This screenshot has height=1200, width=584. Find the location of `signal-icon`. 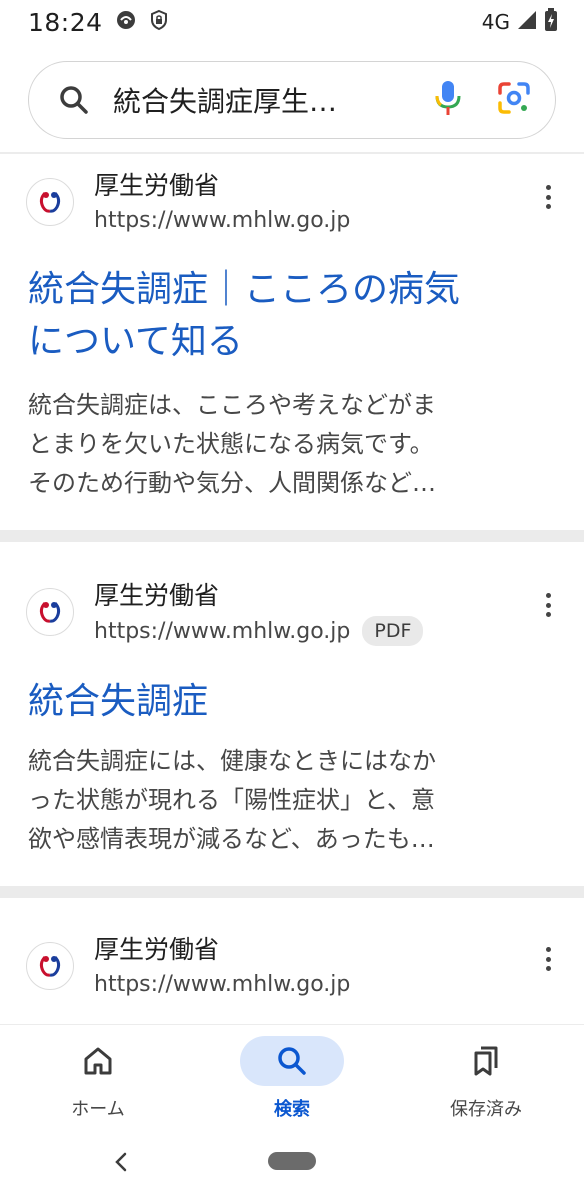

signal-icon is located at coordinates (527, 22).